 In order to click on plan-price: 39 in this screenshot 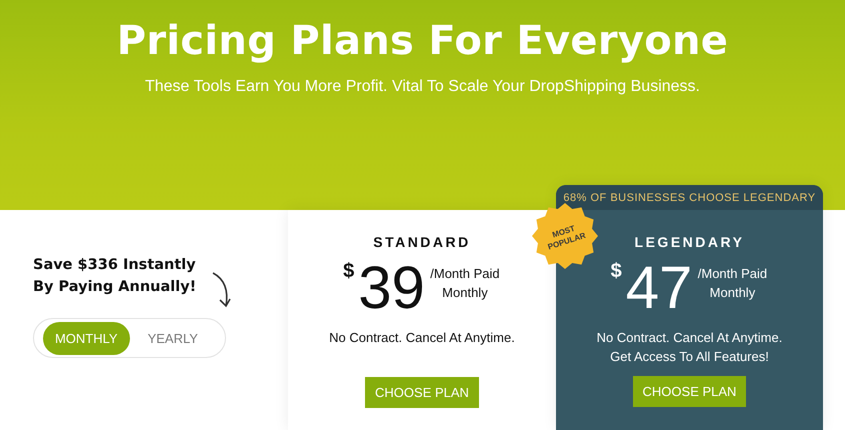, I will do `click(391, 288)`.